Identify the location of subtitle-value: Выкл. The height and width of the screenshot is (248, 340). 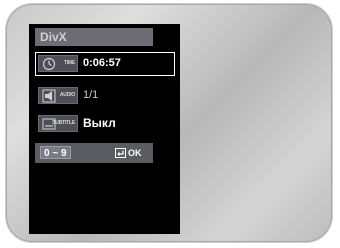
(99, 123).